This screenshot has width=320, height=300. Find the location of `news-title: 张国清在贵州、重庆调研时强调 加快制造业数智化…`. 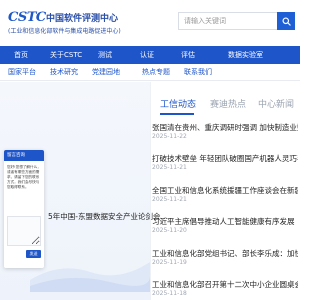

news-title: 张国清在贵州、重庆调研时强调 加快制造业数智化… is located at coordinates (225, 127).